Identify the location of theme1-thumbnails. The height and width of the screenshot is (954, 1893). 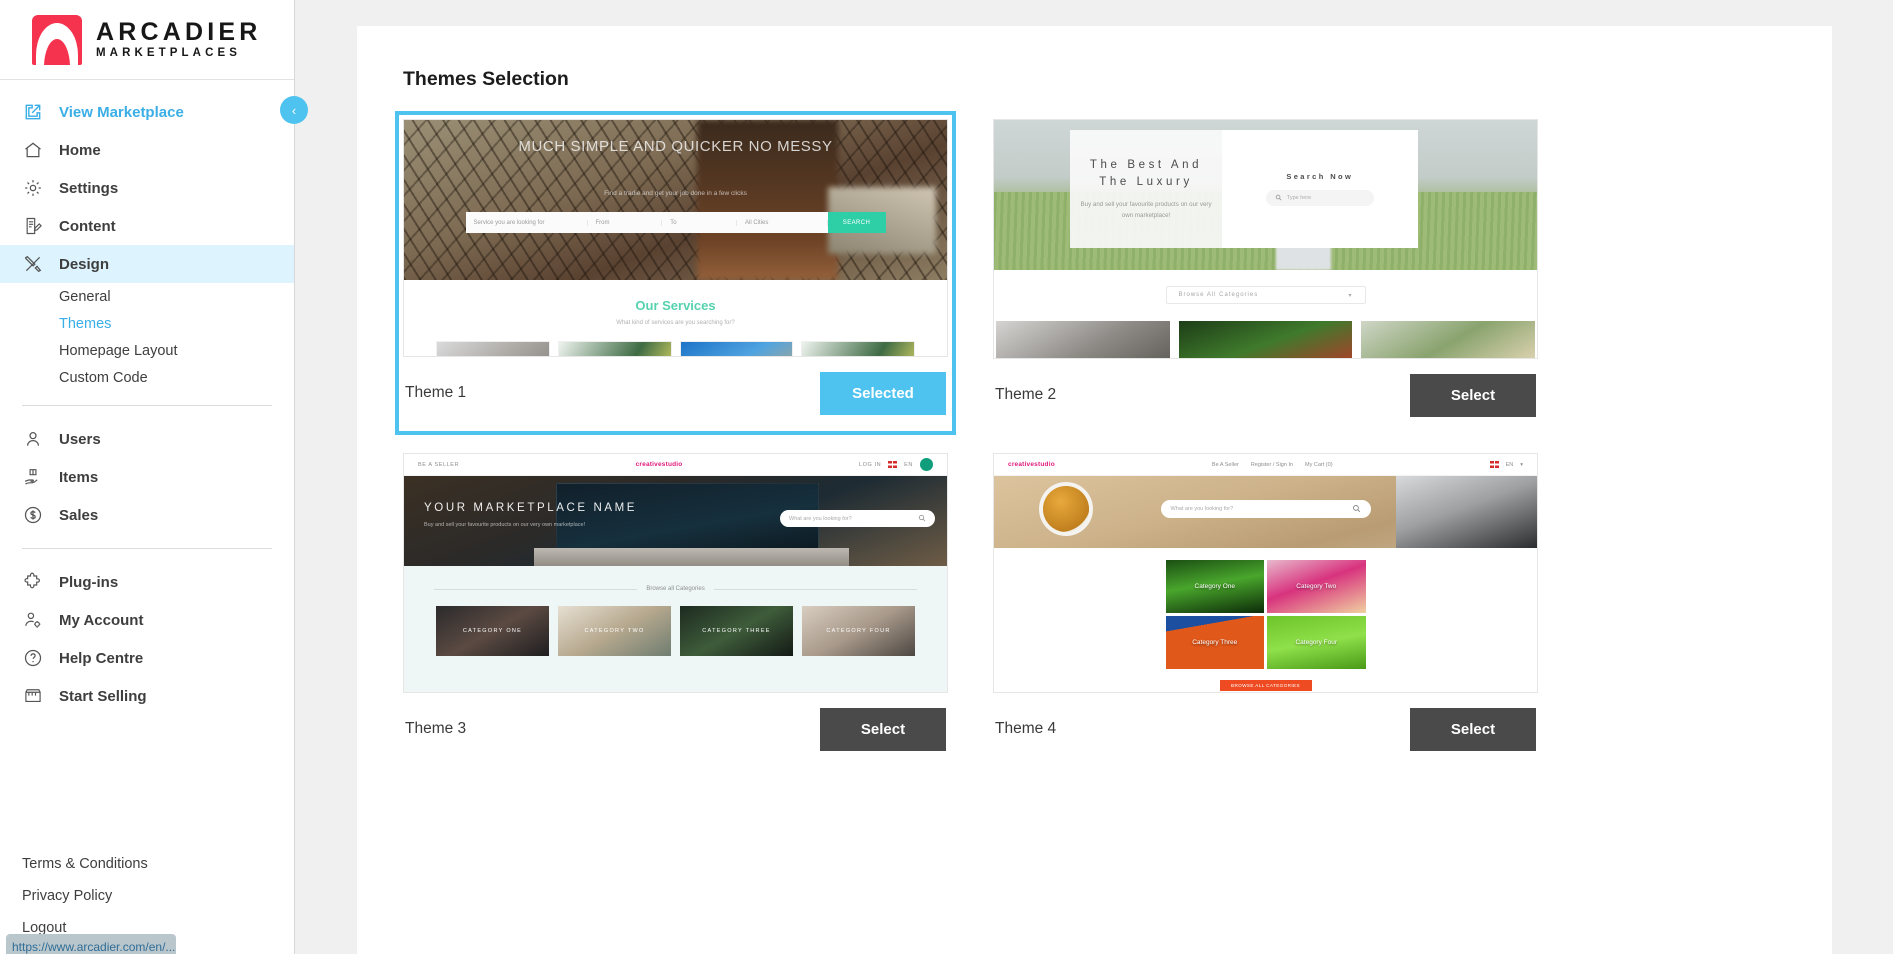
(675, 348).